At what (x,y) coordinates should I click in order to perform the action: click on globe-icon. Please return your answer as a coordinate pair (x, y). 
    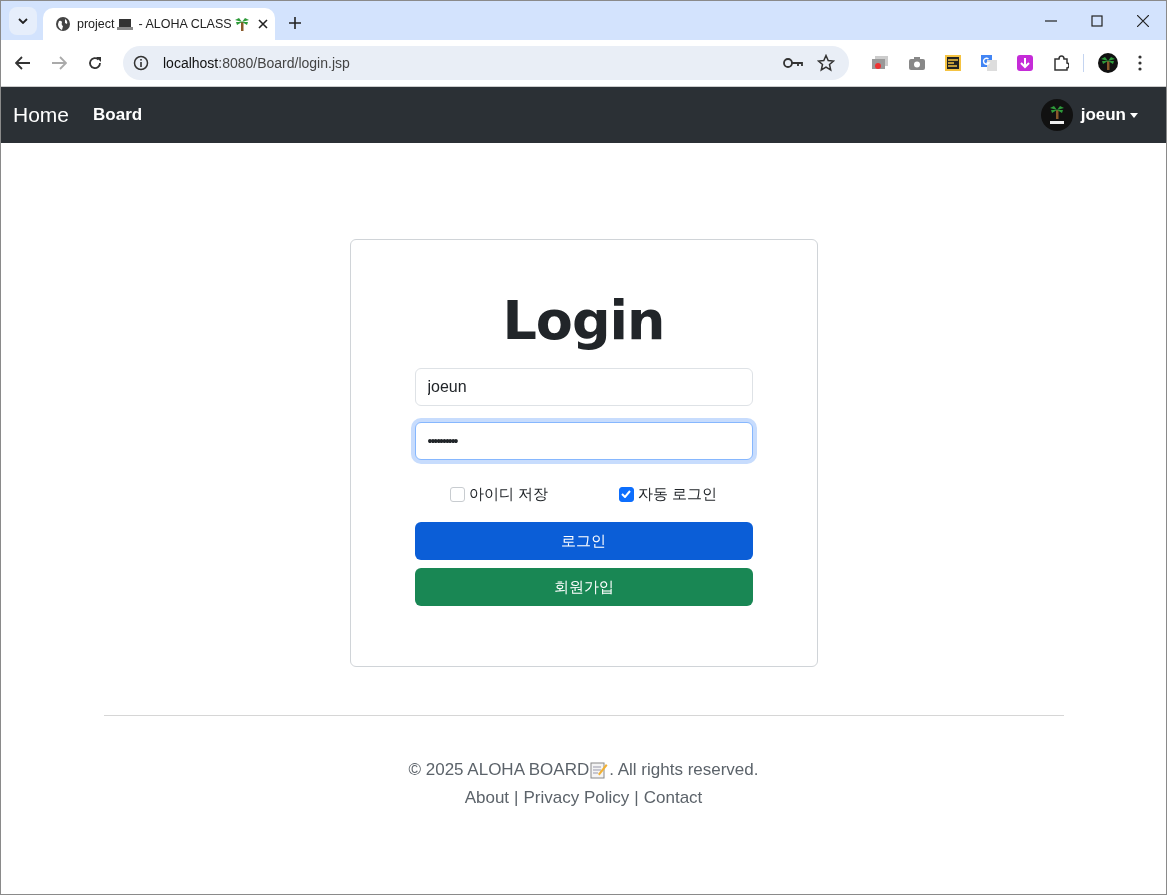
    Looking at the image, I should click on (63, 24).